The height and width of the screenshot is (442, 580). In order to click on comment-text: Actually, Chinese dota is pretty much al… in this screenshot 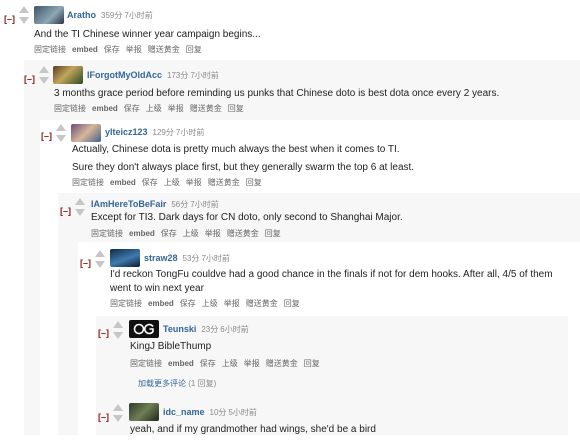, I will do `click(236, 149)`.